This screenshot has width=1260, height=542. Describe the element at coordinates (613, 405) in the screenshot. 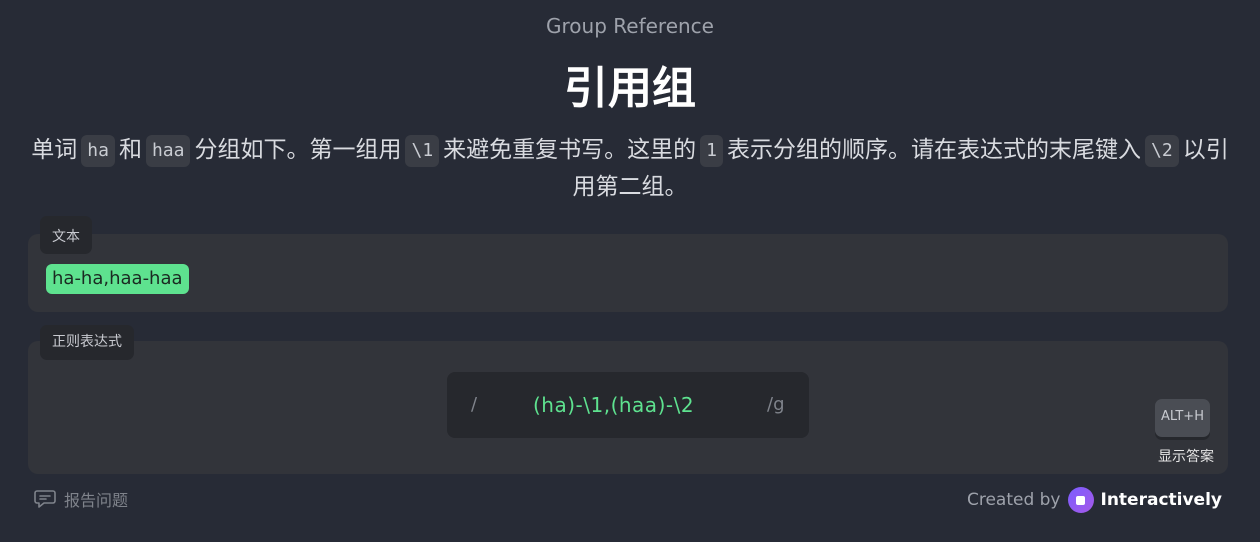

I see `regex-pattern: (ha)-\1,(haa)-\2` at that location.